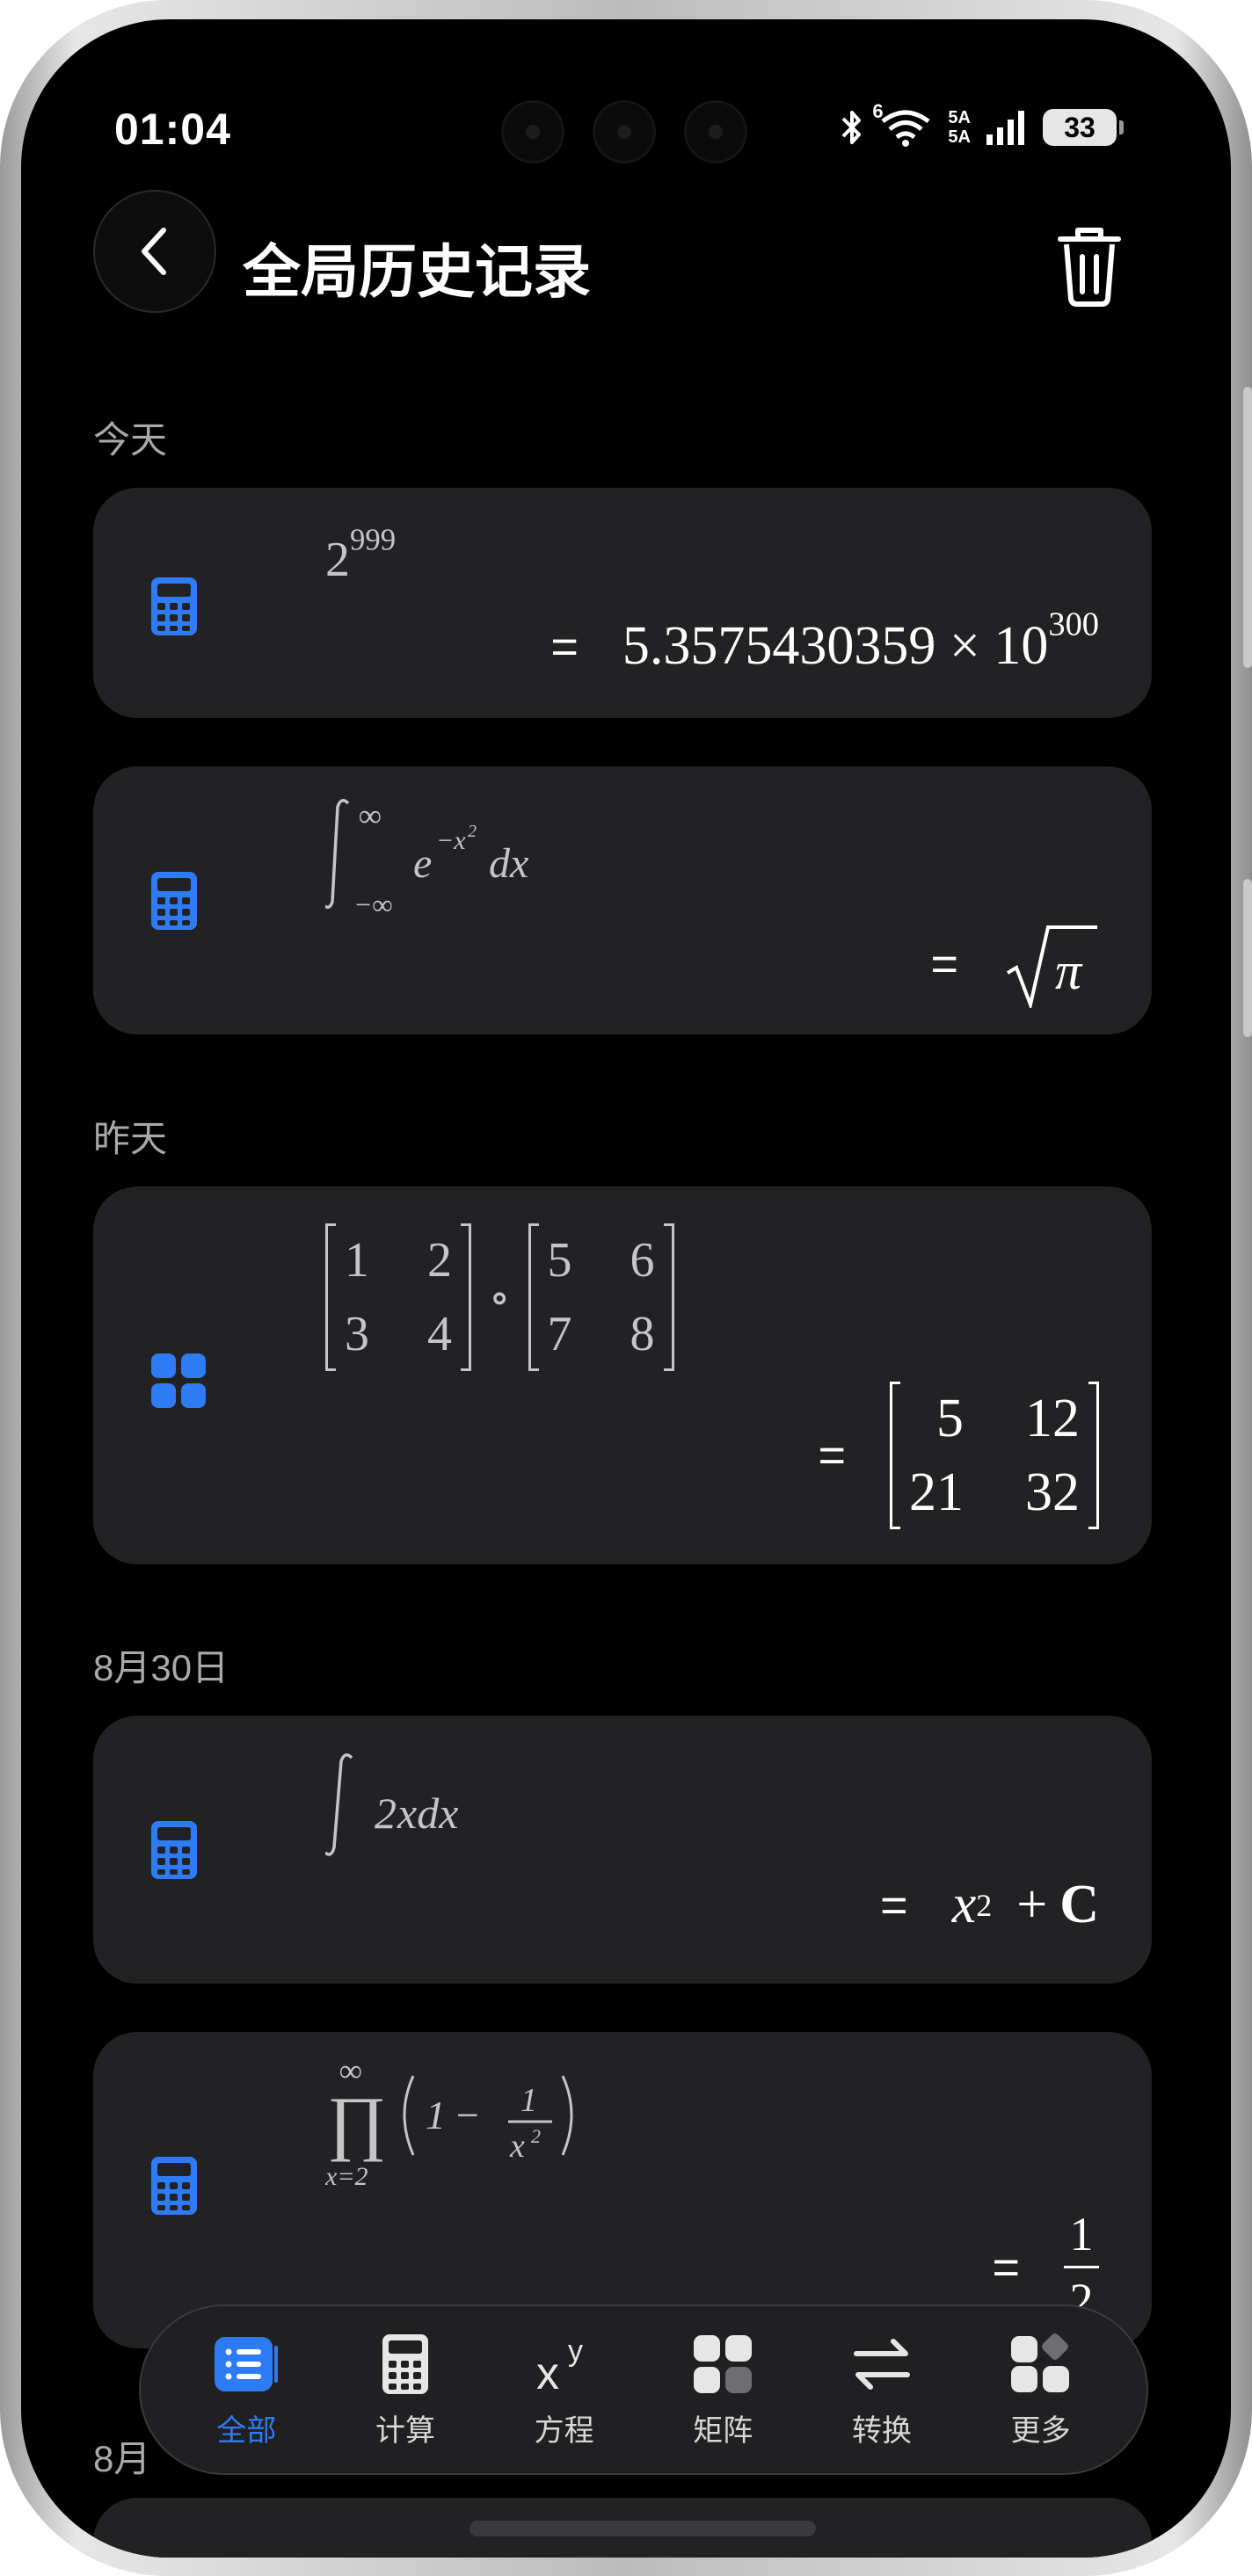 Image resolution: width=1252 pixels, height=2576 pixels. Describe the element at coordinates (130, 440) in the screenshot. I see `section-label-today: 今天` at that location.